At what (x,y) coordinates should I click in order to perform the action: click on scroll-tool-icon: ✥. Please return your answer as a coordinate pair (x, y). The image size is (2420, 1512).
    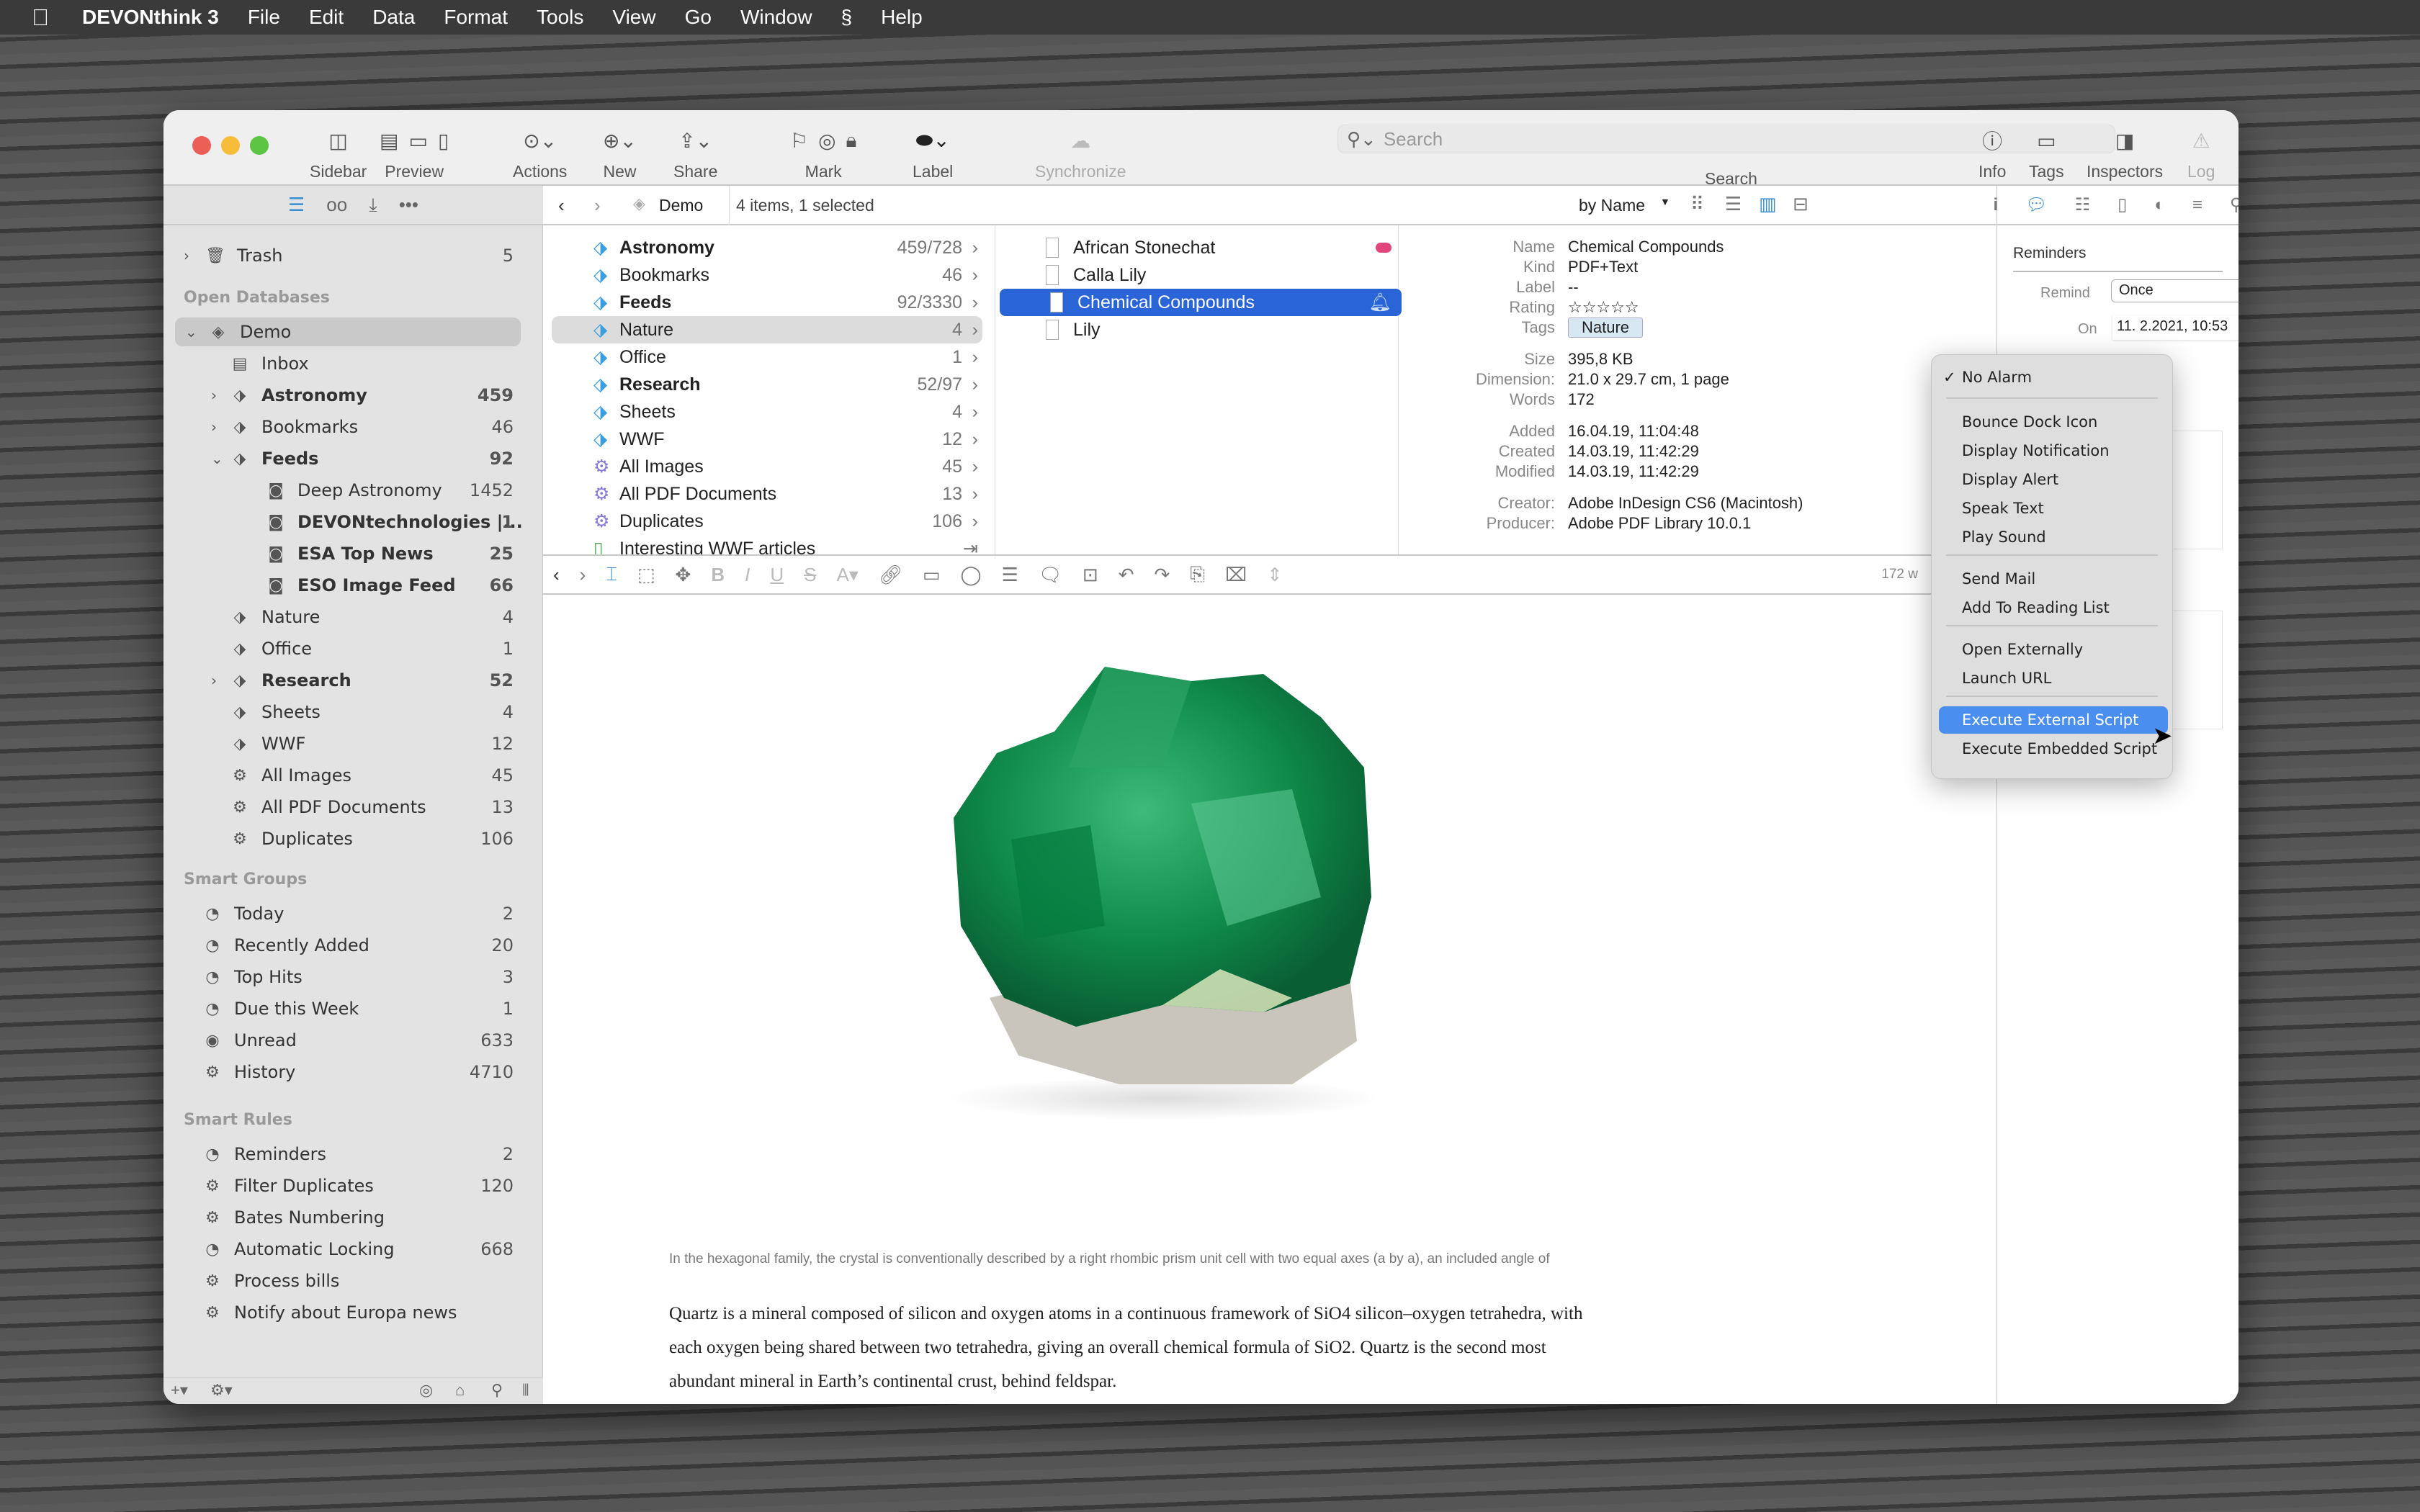
    Looking at the image, I should click on (683, 575).